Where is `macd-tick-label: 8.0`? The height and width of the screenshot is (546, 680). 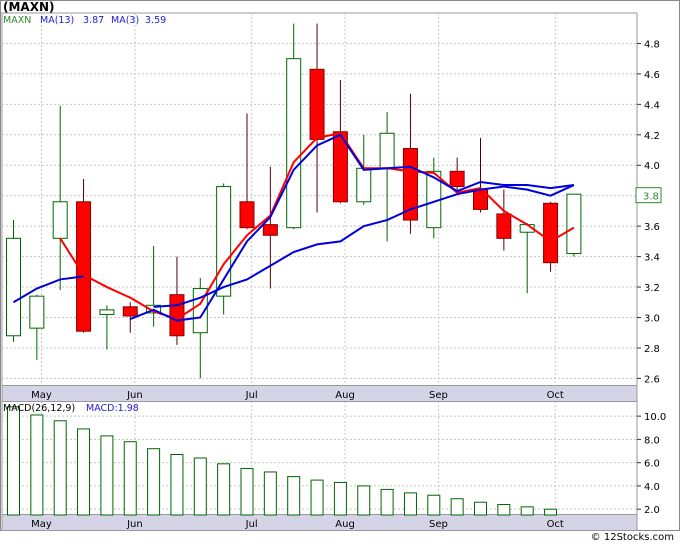
macd-tick-label: 8.0 is located at coordinates (652, 440).